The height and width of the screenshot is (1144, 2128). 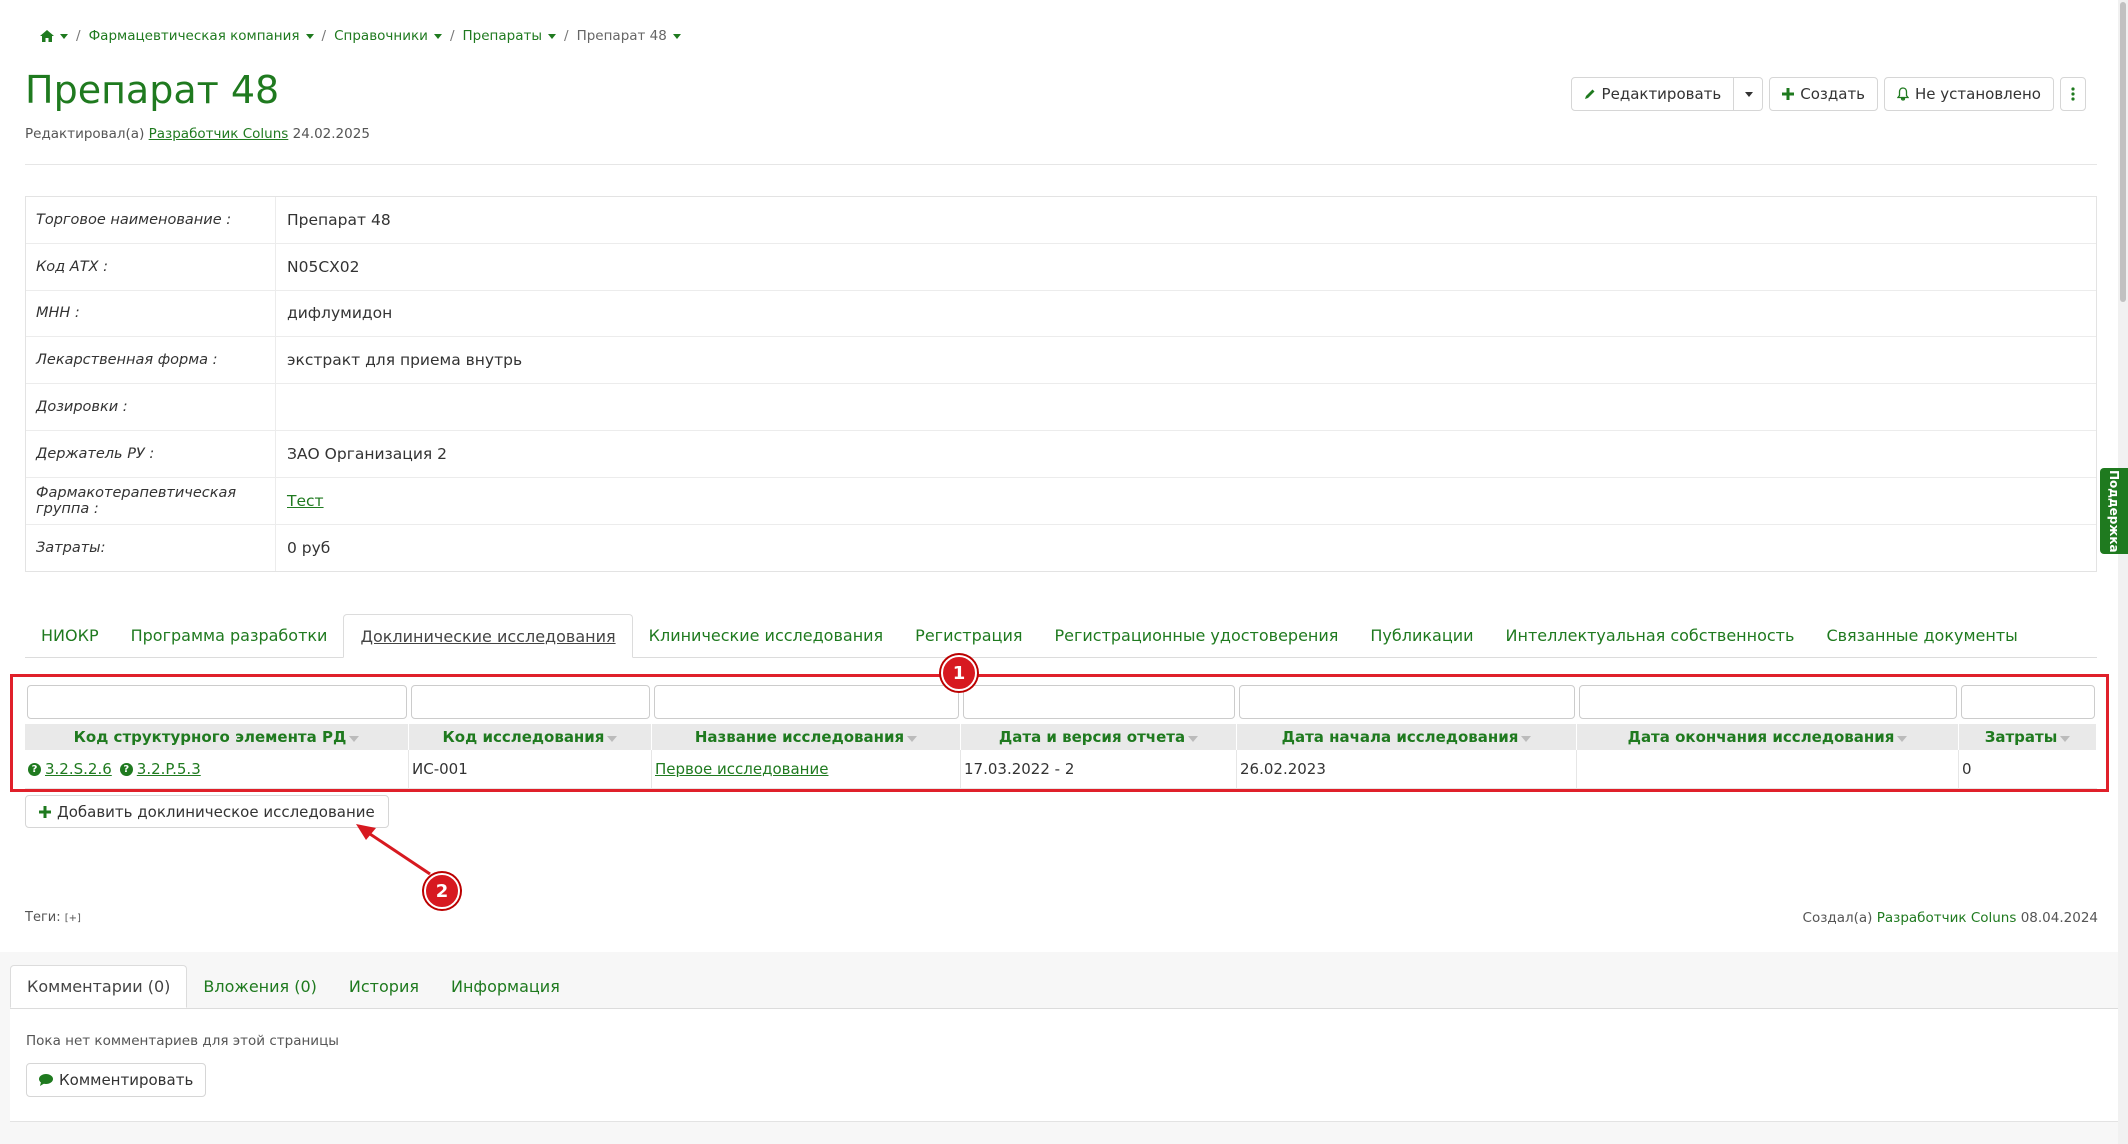 I want to click on info-row: Держатель РУ : ЗАО Организация 2, so click(x=1061, y=454).